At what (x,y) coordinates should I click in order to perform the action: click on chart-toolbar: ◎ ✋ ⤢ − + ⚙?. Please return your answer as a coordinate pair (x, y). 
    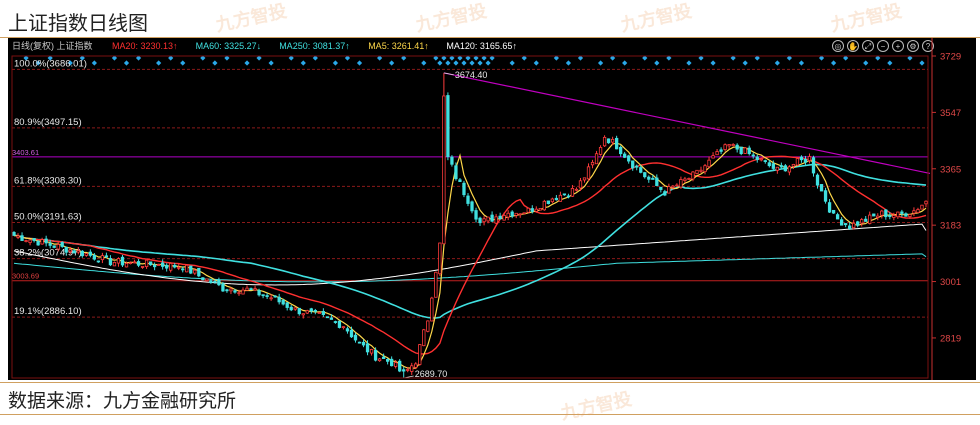
    Looking at the image, I should click on (883, 46).